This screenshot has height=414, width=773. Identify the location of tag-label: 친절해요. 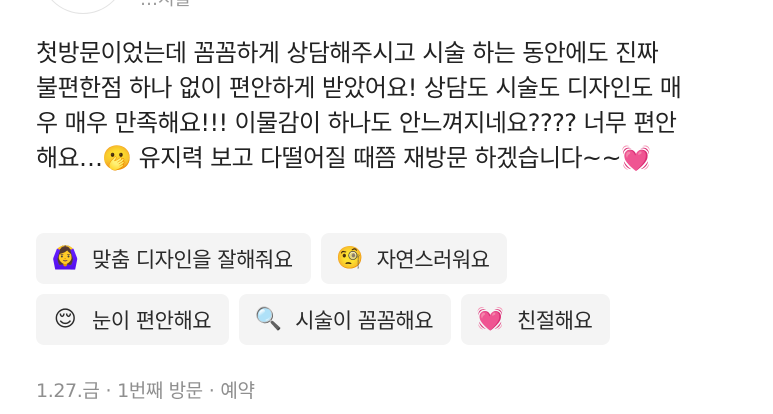
(555, 320).